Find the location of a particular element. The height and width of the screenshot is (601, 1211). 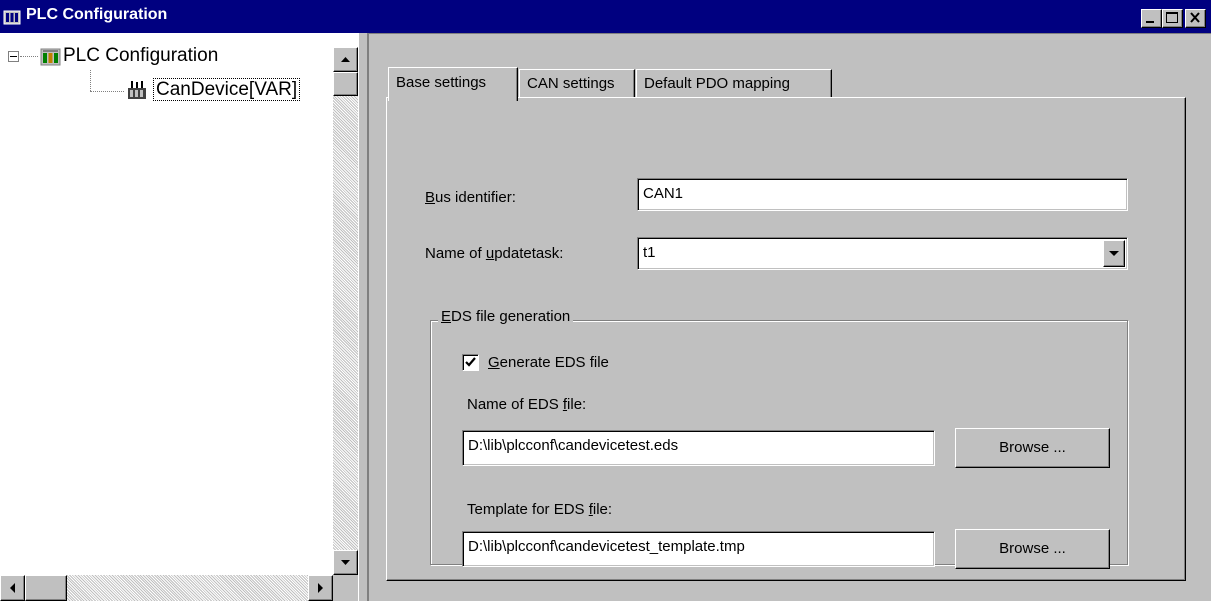

tab-base-settings: Base settings is located at coordinates (453, 84).